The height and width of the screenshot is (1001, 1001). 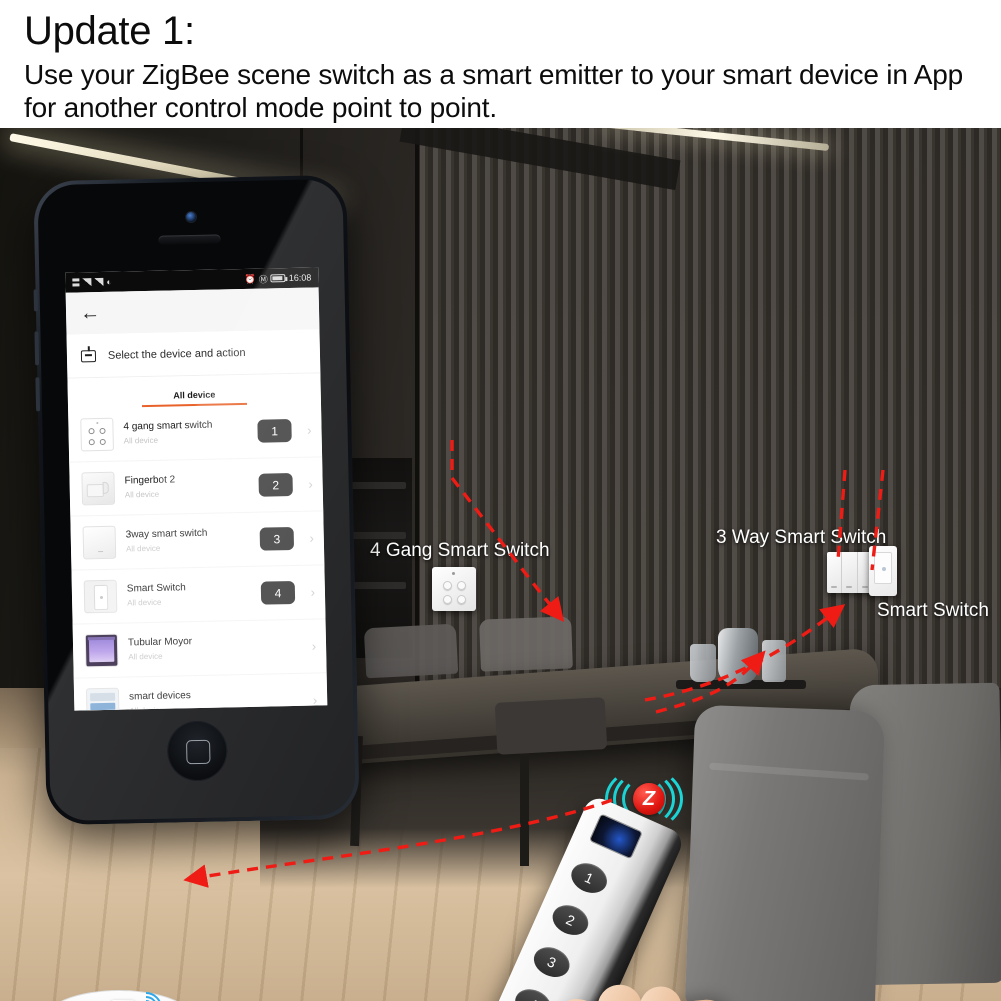 I want to click on device-badge: 2, so click(x=275, y=484).